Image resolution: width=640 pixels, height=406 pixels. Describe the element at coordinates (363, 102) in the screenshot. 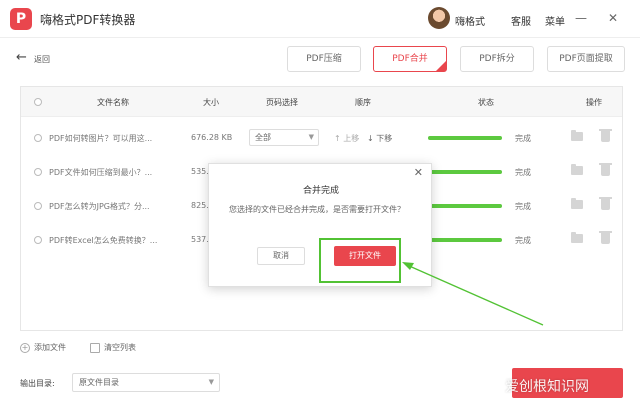

I see `header-order: 顺序` at that location.